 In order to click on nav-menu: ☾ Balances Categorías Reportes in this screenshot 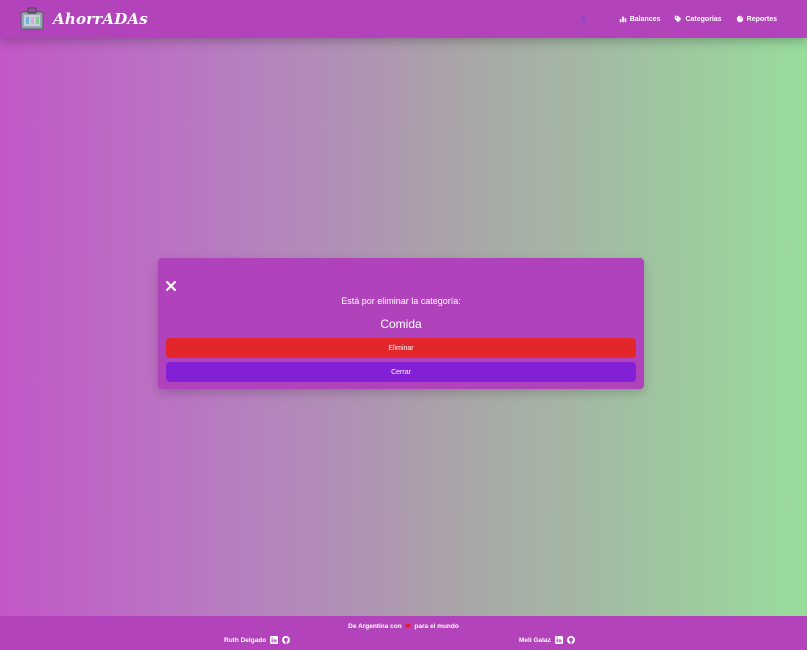, I will do `click(679, 19)`.